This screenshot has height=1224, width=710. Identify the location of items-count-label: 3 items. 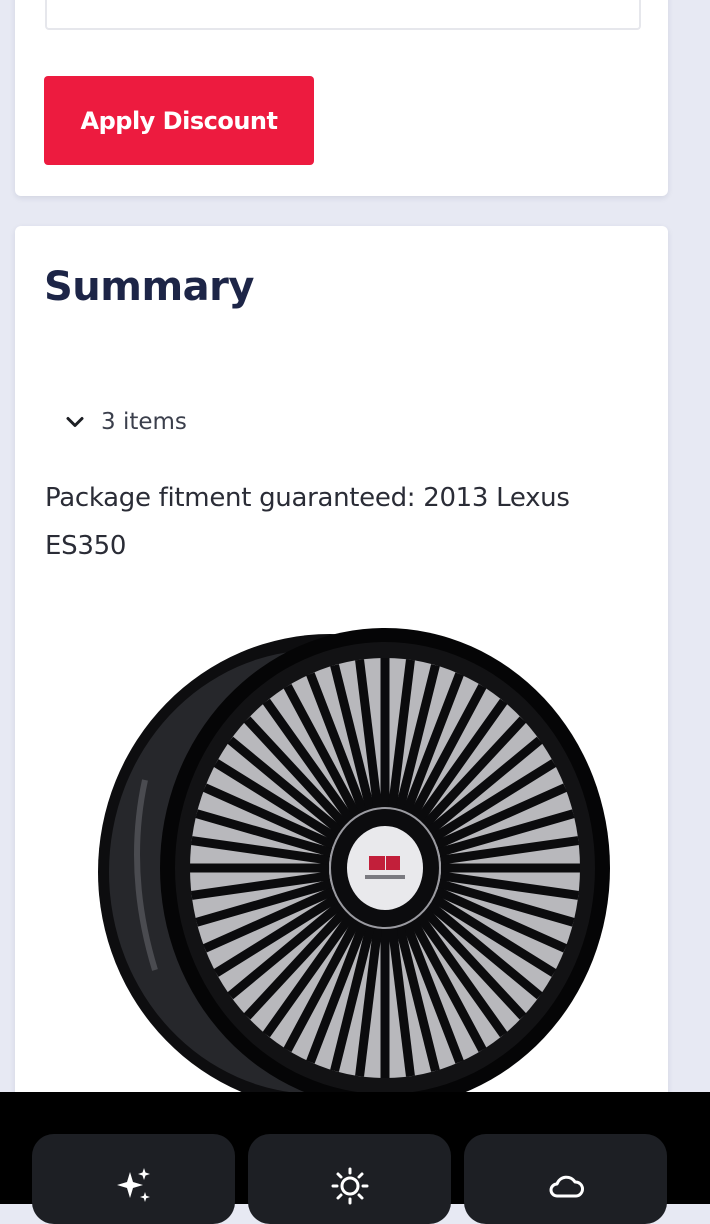
(144, 422).